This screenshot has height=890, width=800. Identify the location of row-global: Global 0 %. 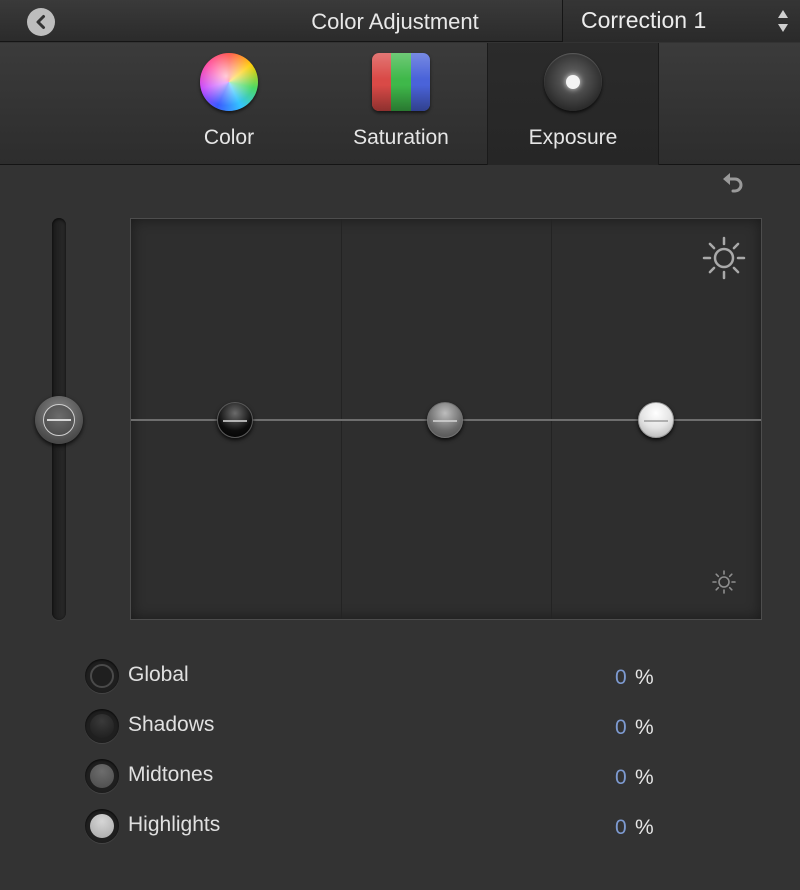
(380, 677).